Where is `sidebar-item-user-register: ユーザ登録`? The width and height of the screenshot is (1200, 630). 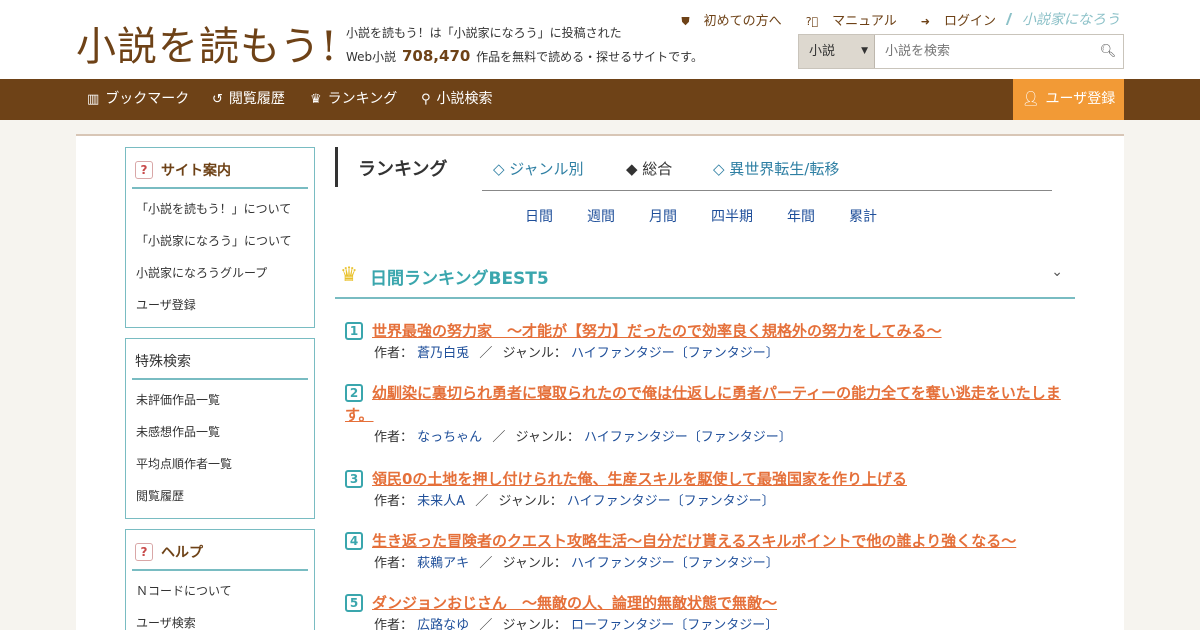 sidebar-item-user-register: ユーザ登録 is located at coordinates (220, 305).